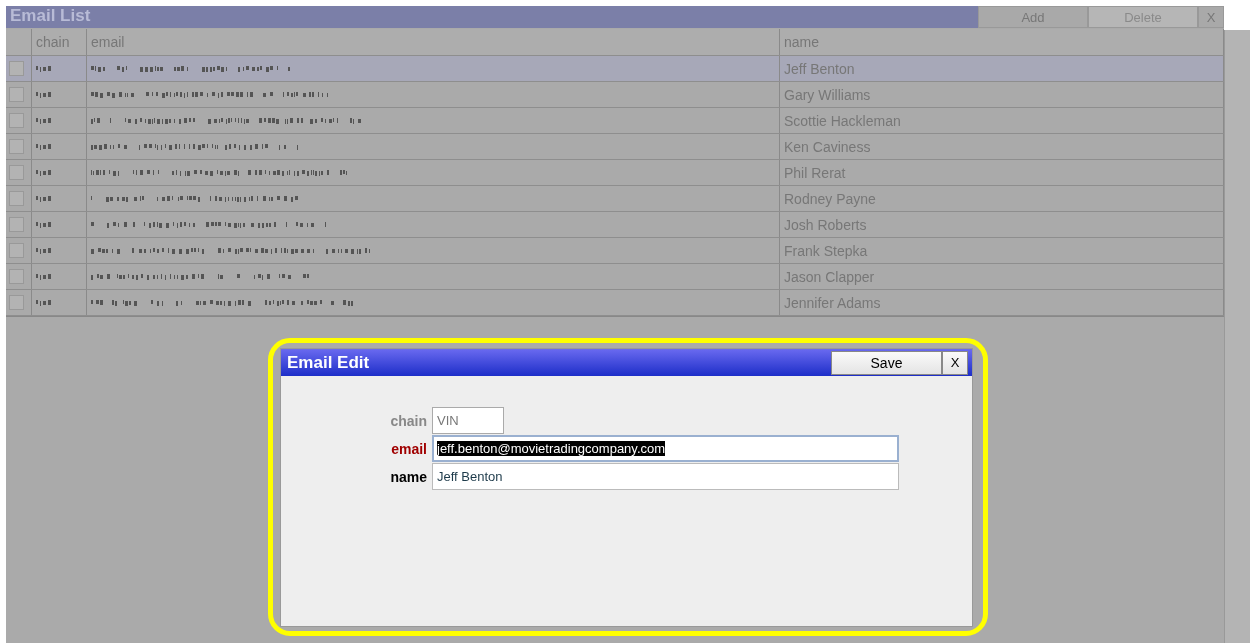 The height and width of the screenshot is (643, 1256). Describe the element at coordinates (50, 16) in the screenshot. I see `window-title: Email List` at that location.